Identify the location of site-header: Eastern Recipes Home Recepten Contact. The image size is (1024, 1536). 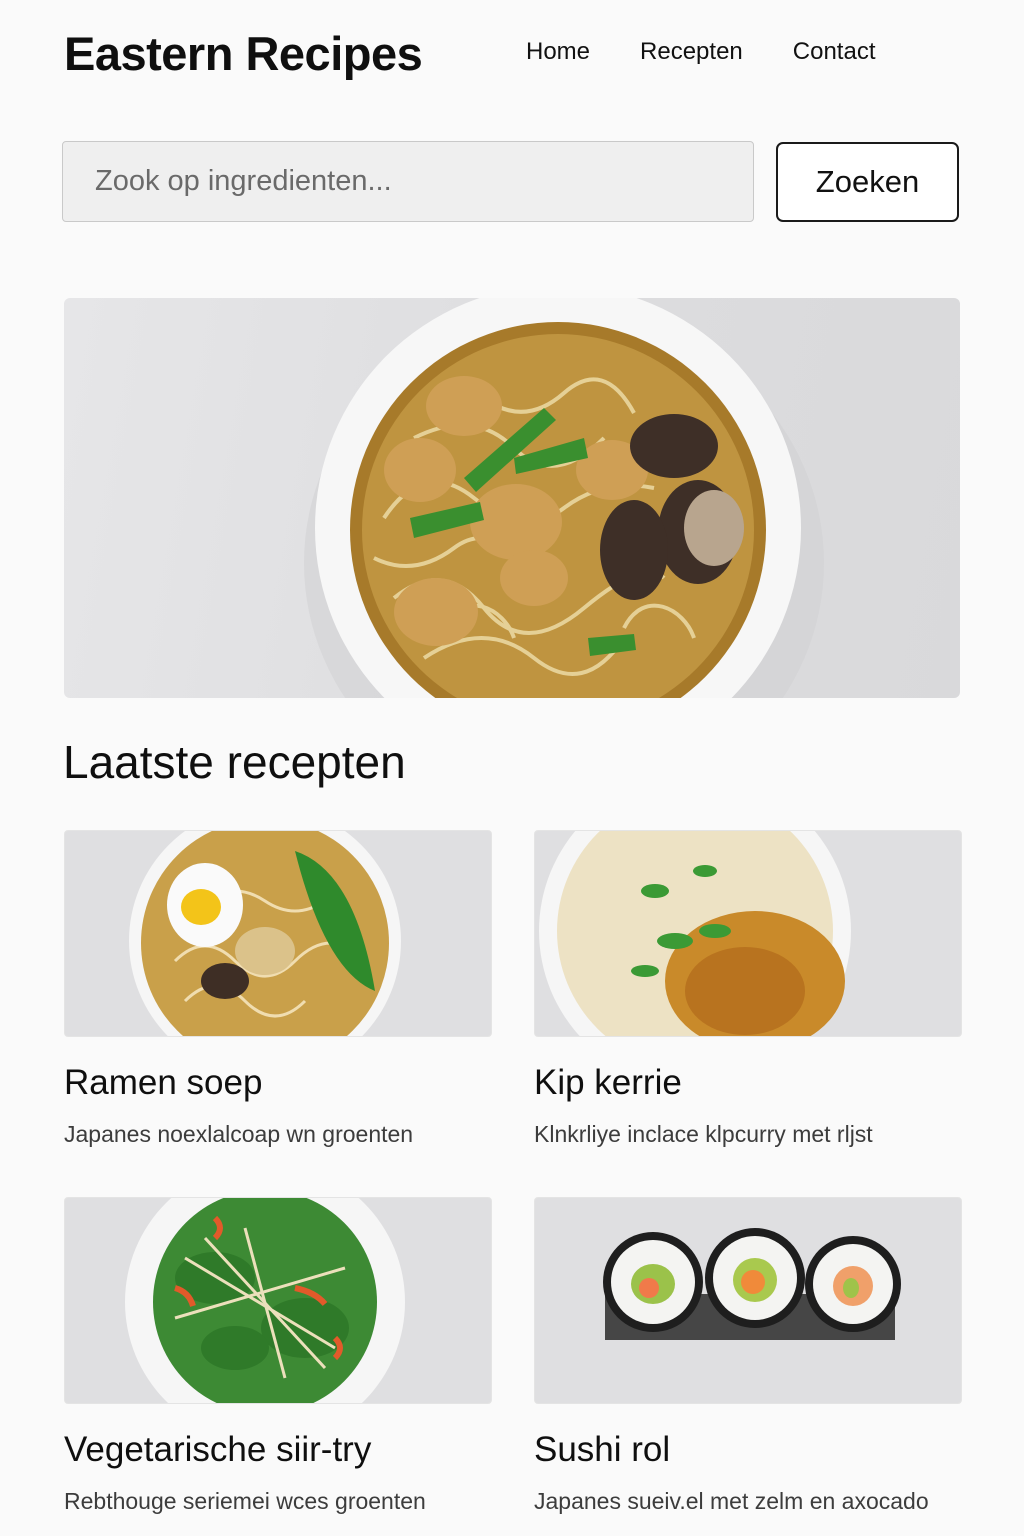
(514, 54).